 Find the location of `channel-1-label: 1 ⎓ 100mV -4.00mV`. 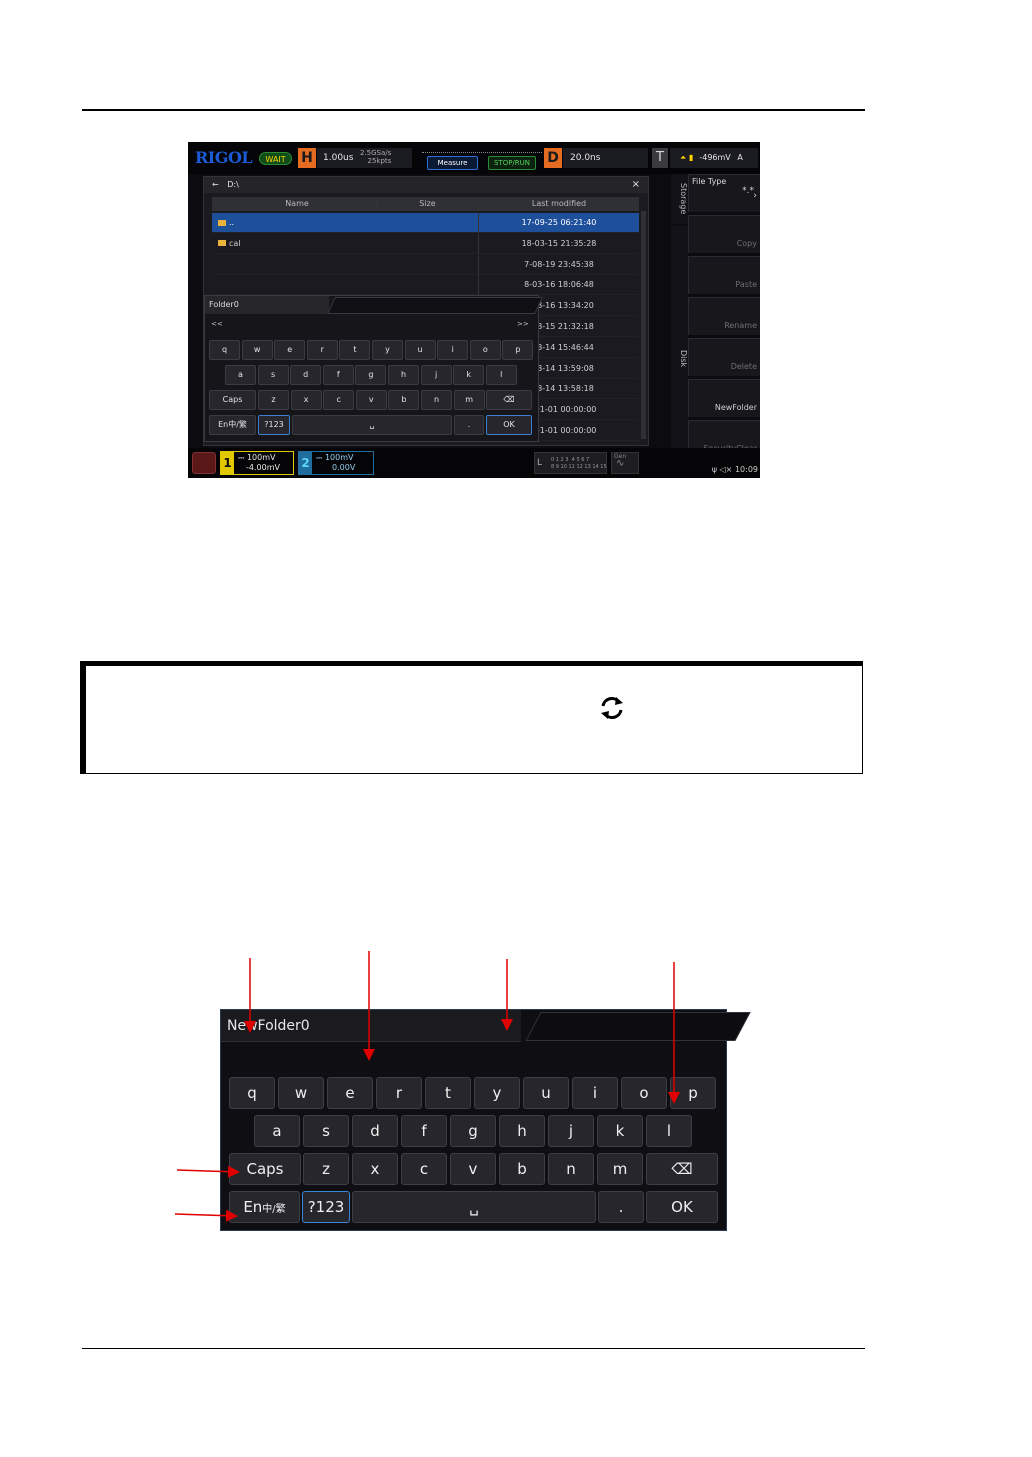

channel-1-label: 1 ⎓ 100mV -4.00mV is located at coordinates (257, 463).